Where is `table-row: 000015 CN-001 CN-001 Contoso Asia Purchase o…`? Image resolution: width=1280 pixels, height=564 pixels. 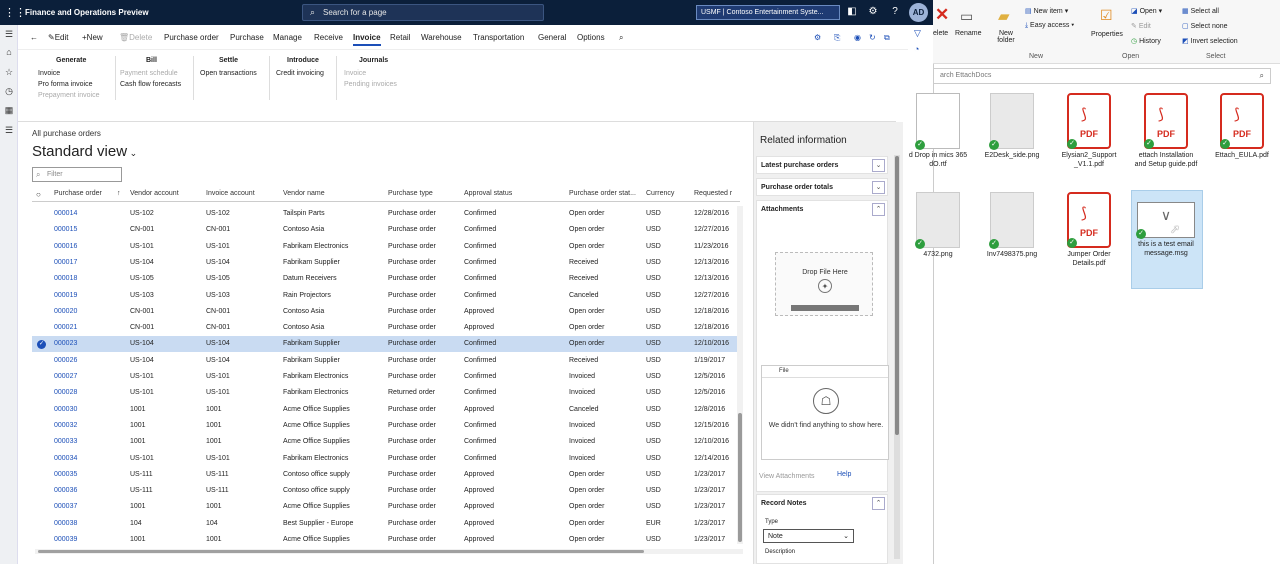 table-row: 000015 CN-001 CN-001 Contoso Asia Purchase o… is located at coordinates (386, 230).